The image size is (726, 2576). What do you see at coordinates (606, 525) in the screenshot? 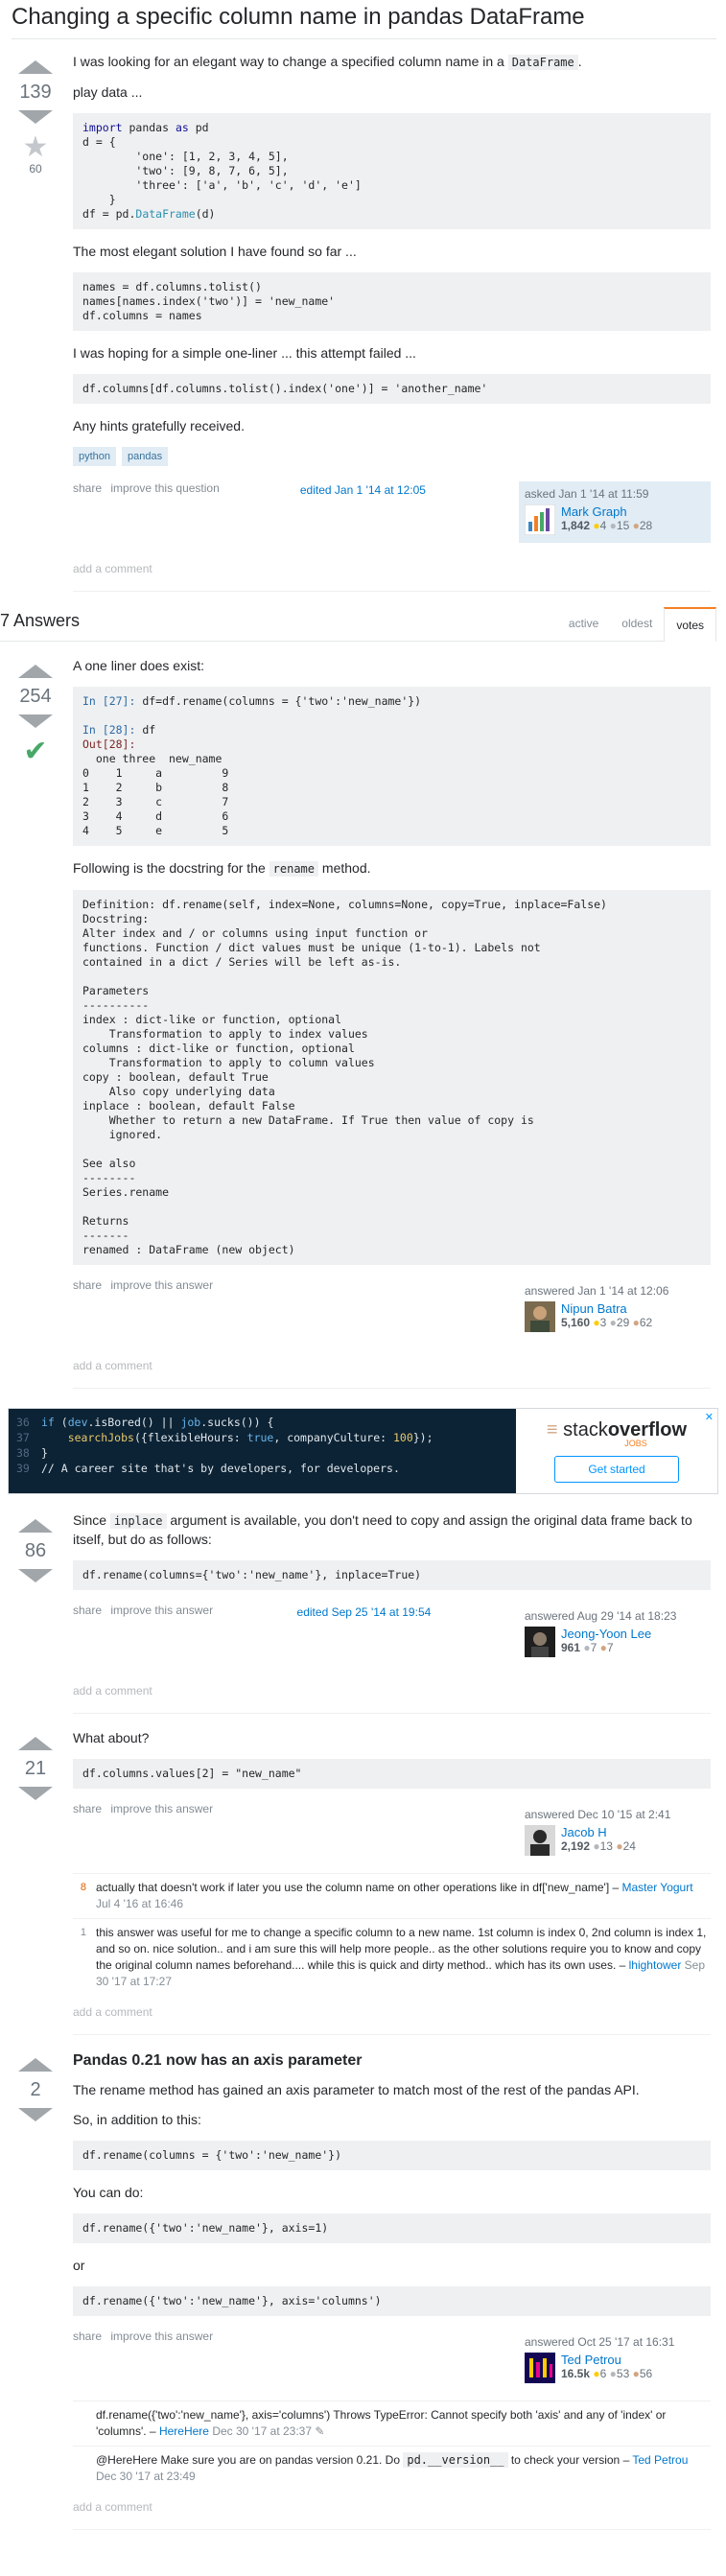
I see `user-reputation: 1,842 ●4 ●15 ●28` at bounding box center [606, 525].